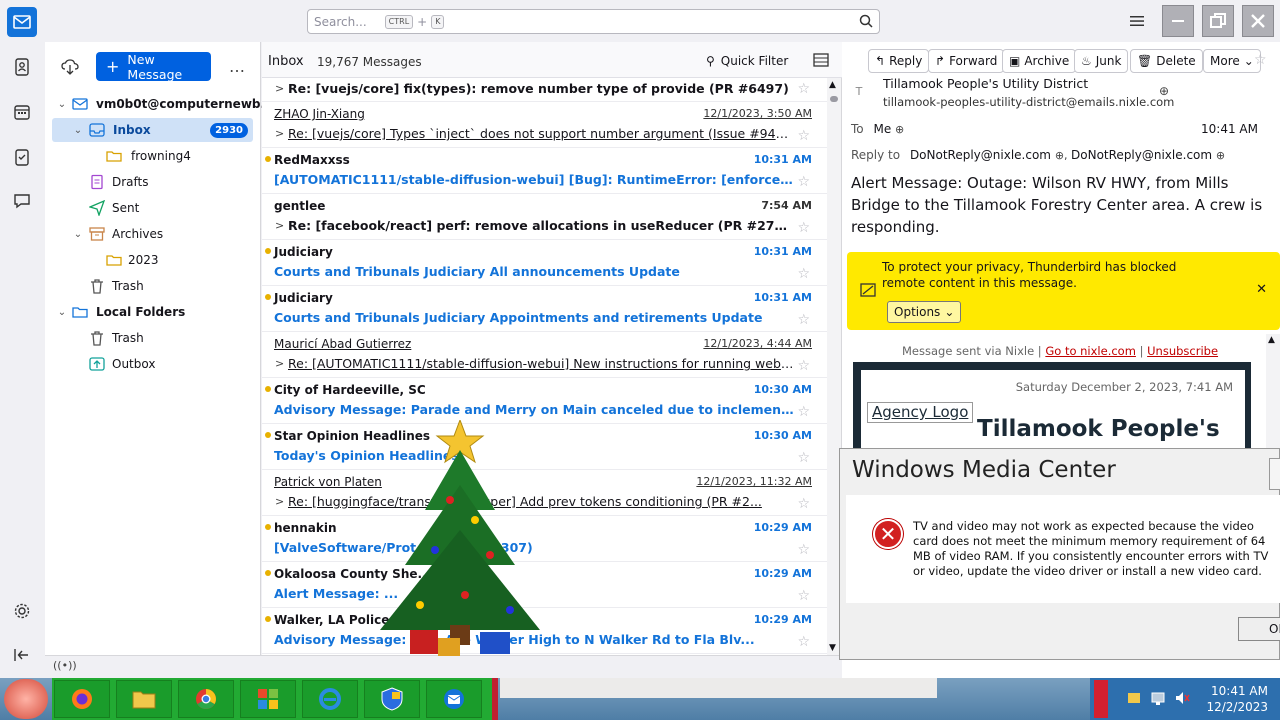 The width and height of the screenshot is (1280, 720). What do you see at coordinates (1039, 61) in the screenshot?
I see `archive-button: ▣ Archive` at bounding box center [1039, 61].